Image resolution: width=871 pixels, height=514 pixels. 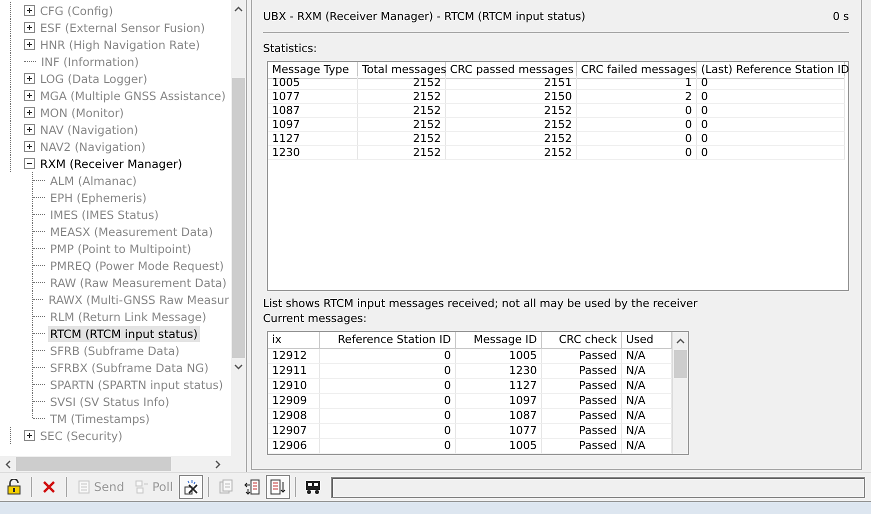 What do you see at coordinates (94, 78) in the screenshot?
I see `tree-item: LOG (Data Logger)` at bounding box center [94, 78].